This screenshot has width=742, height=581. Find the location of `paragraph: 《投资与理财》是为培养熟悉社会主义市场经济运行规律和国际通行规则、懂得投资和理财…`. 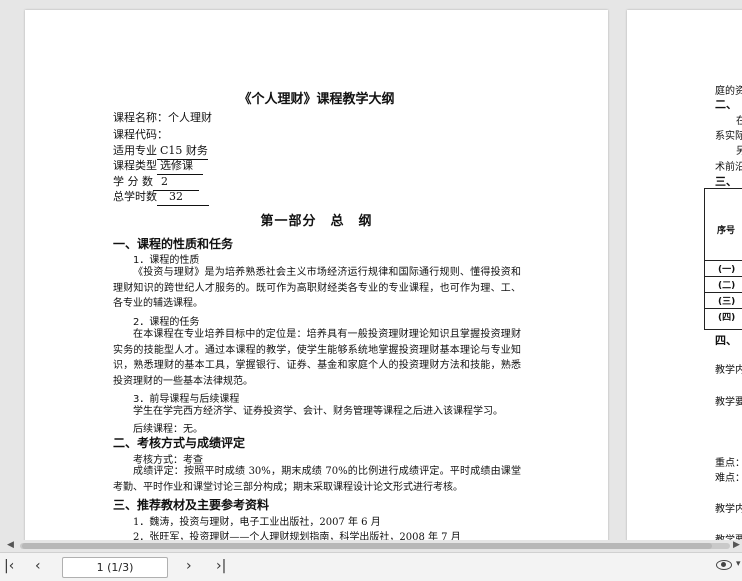

paragraph: 《投资与理财》是为培养熟悉社会主义市场经济运行规律和国际通行规则、懂得投资和理财… is located at coordinates (317, 288).